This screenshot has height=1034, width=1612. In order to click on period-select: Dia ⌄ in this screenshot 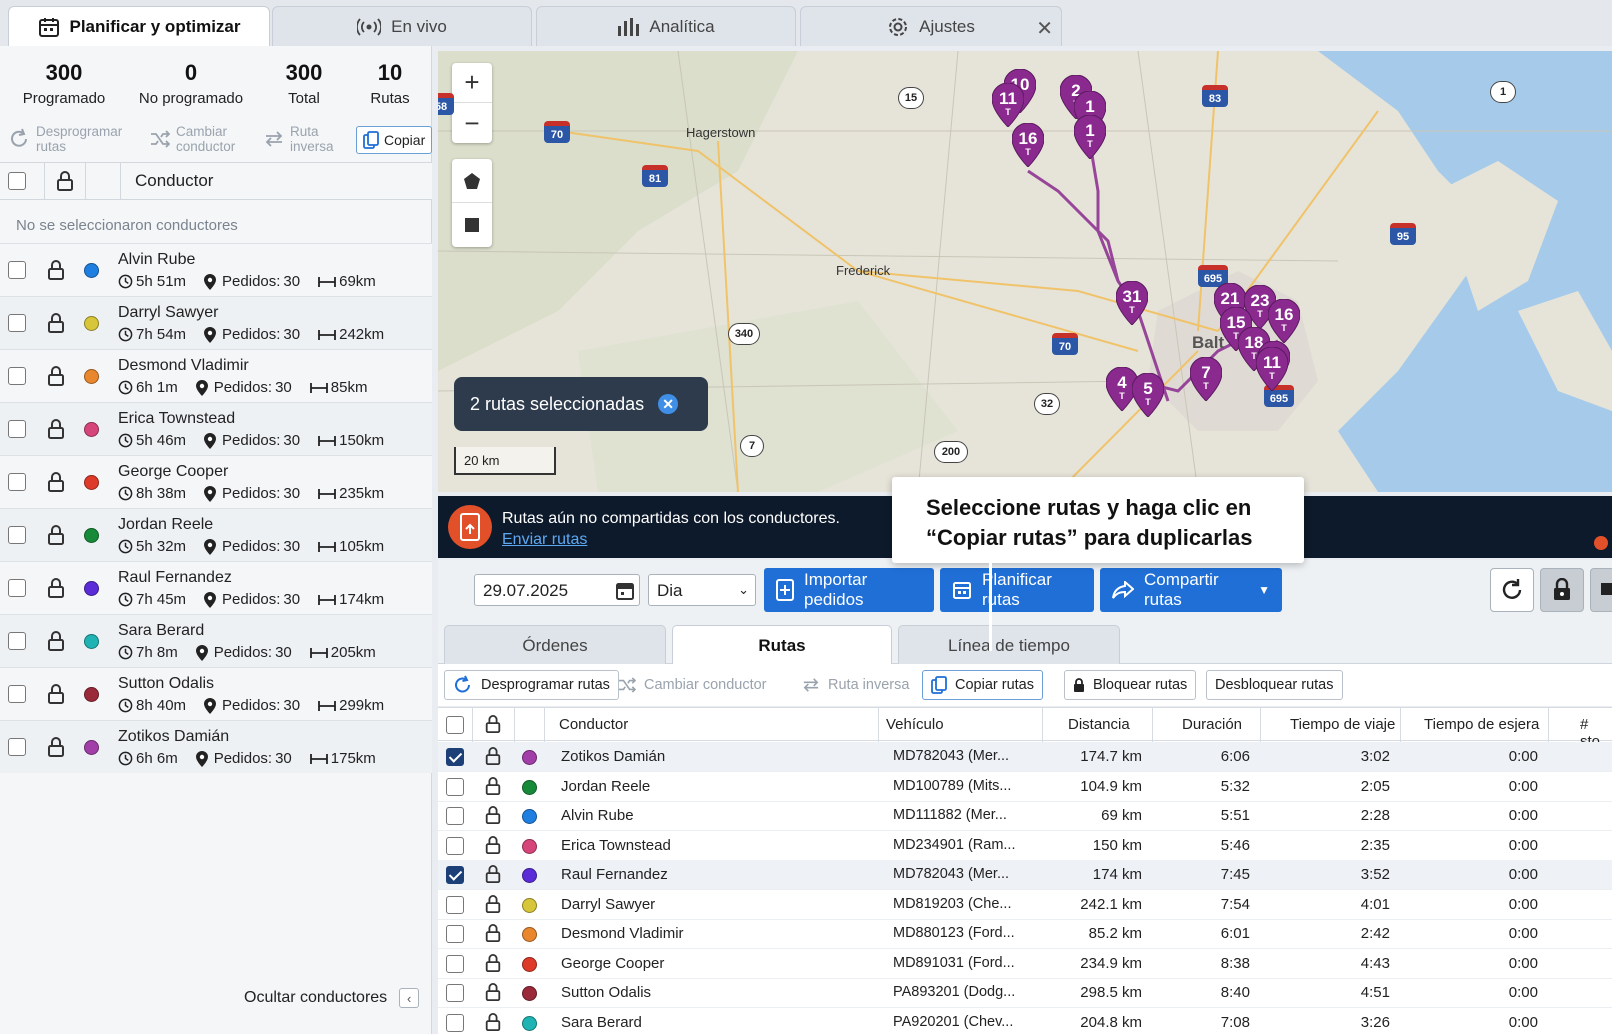, I will do `click(702, 590)`.